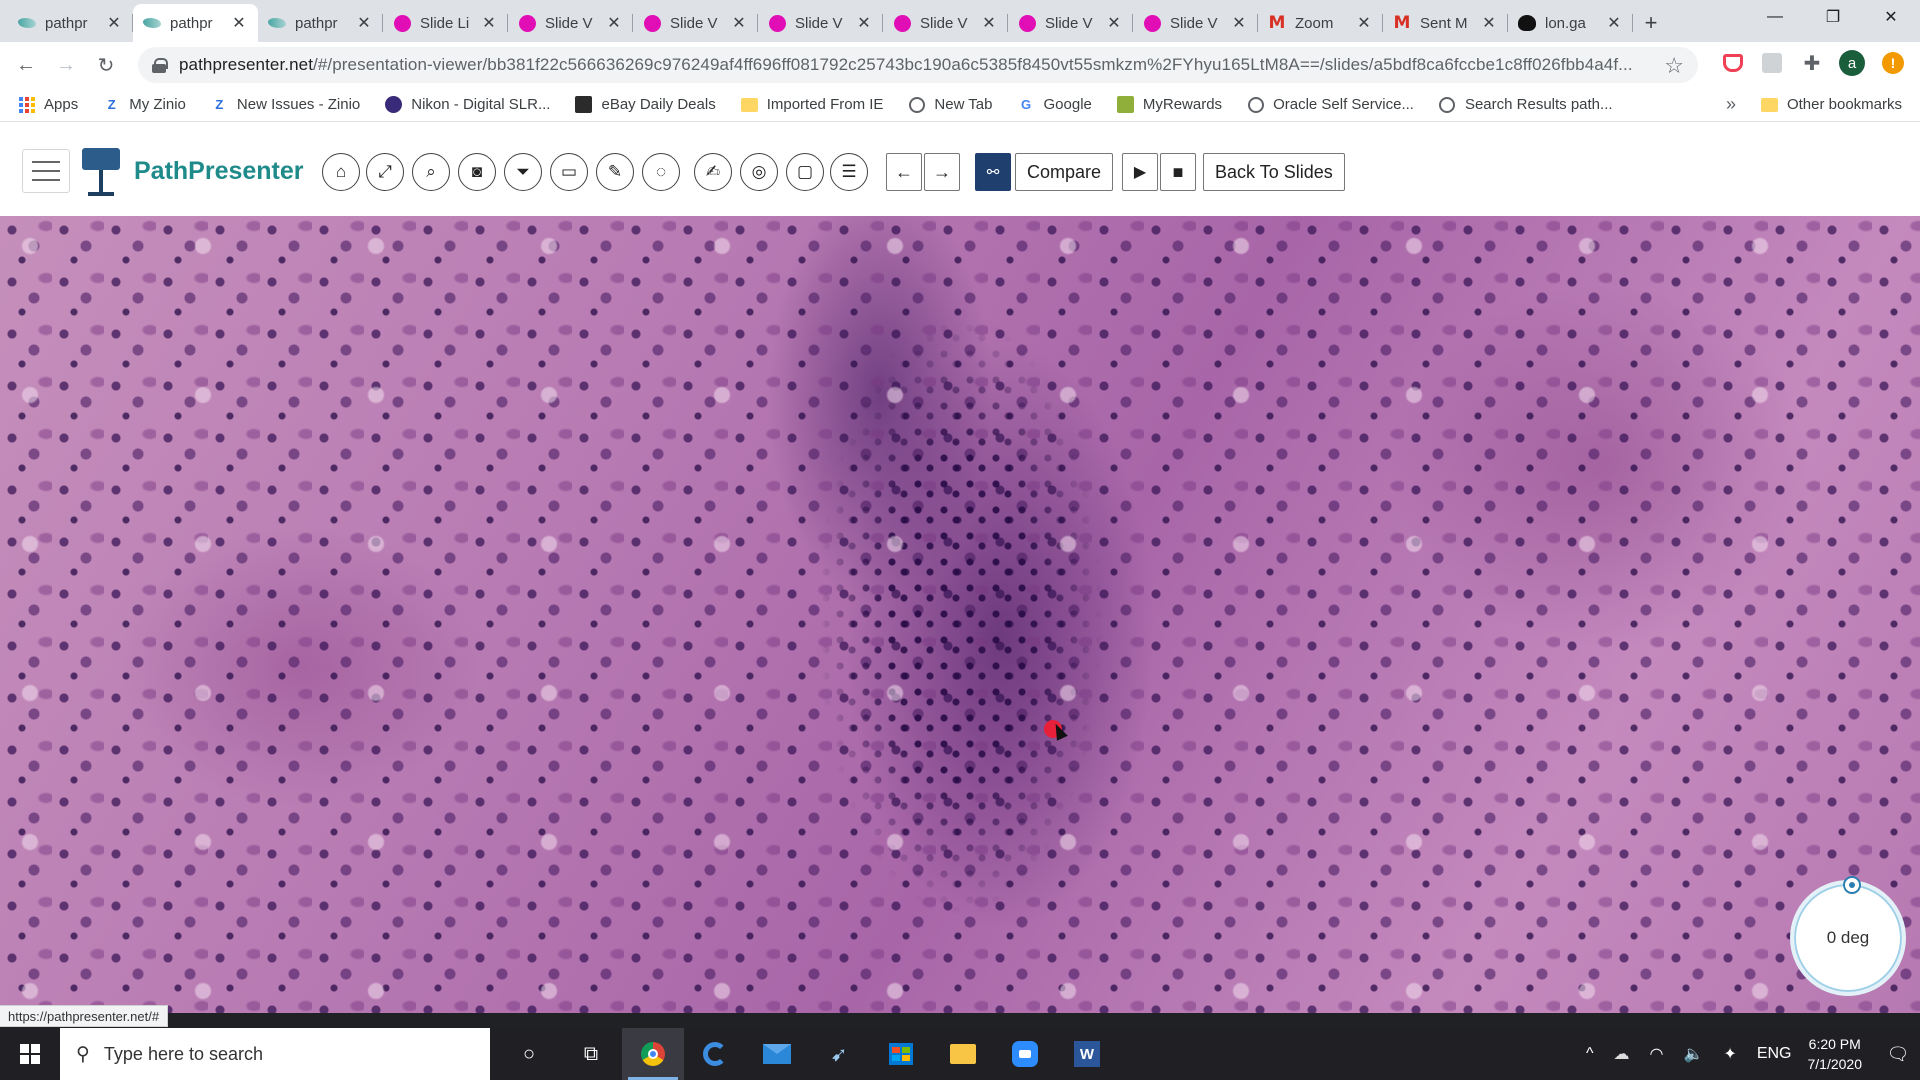 The image size is (1920, 1080). What do you see at coordinates (1622, 1054) in the screenshot?
I see `onedrive-icon: ☁` at bounding box center [1622, 1054].